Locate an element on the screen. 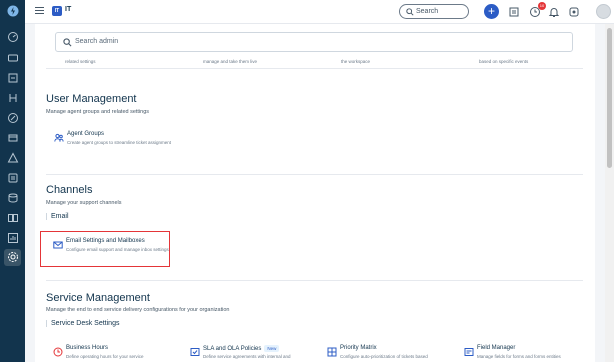  user-management-description: Manage agent groups and related settings is located at coordinates (98, 112).